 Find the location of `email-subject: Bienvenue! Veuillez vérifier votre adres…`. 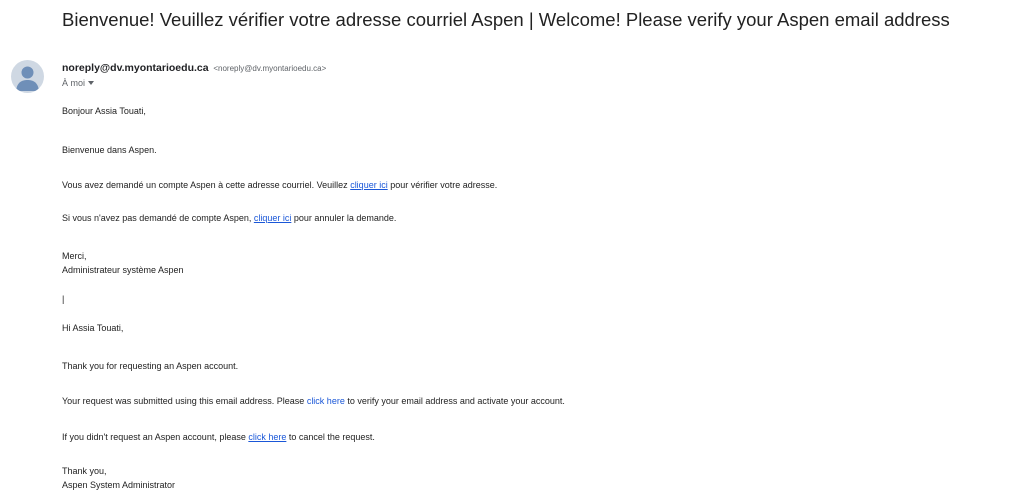

email-subject: Bienvenue! Veuillez vérifier votre adres… is located at coordinates (506, 19).